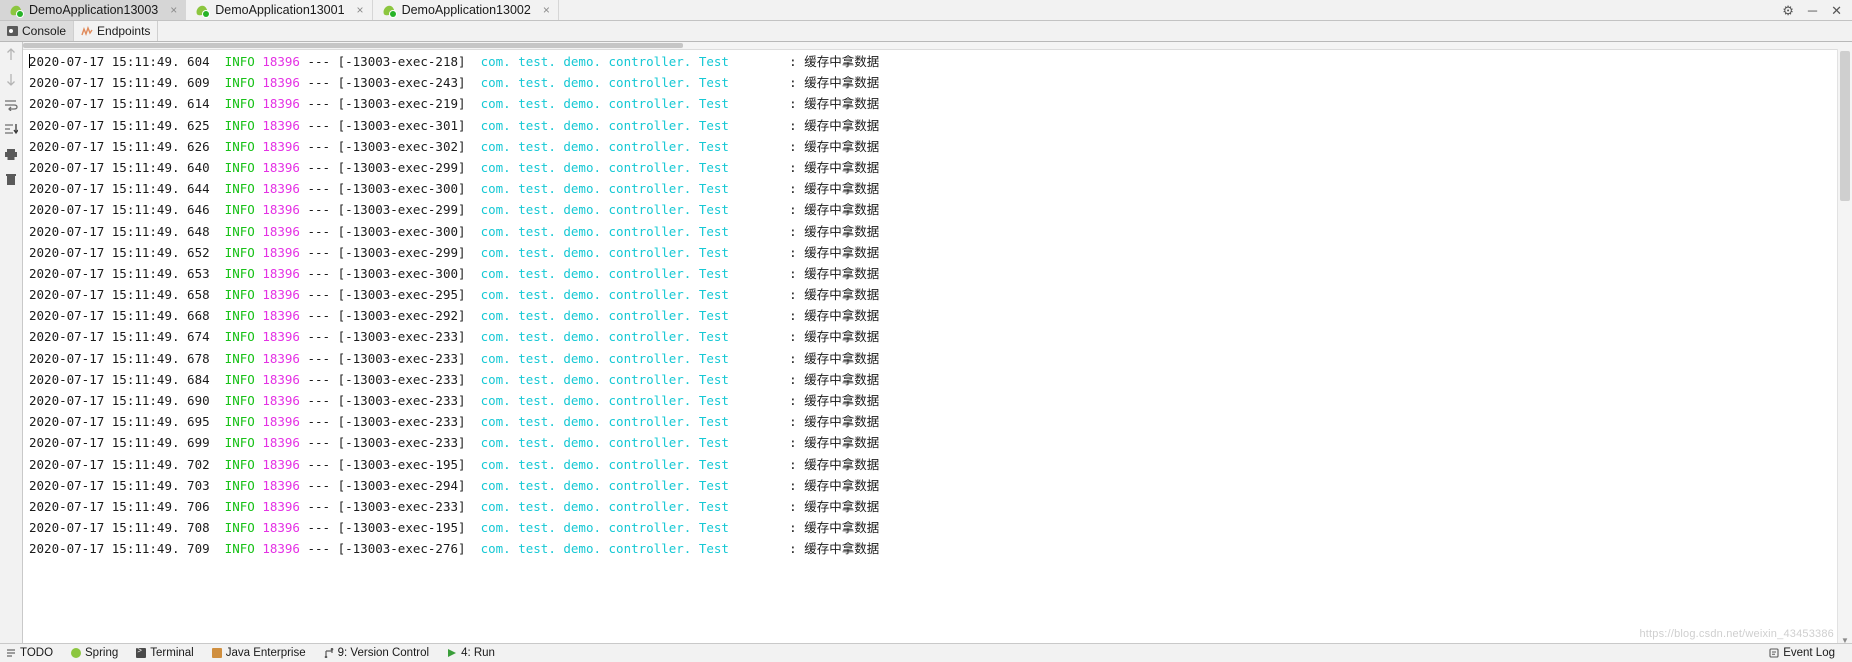  Describe the element at coordinates (127, 549) in the screenshot. I see `log-timestamp: 2020-07-17 15:11:49. 709` at that location.